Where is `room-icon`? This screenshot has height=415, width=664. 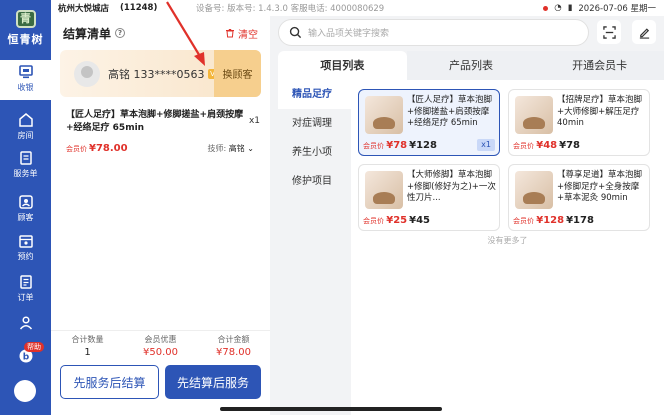
room-icon is located at coordinates (26, 120).